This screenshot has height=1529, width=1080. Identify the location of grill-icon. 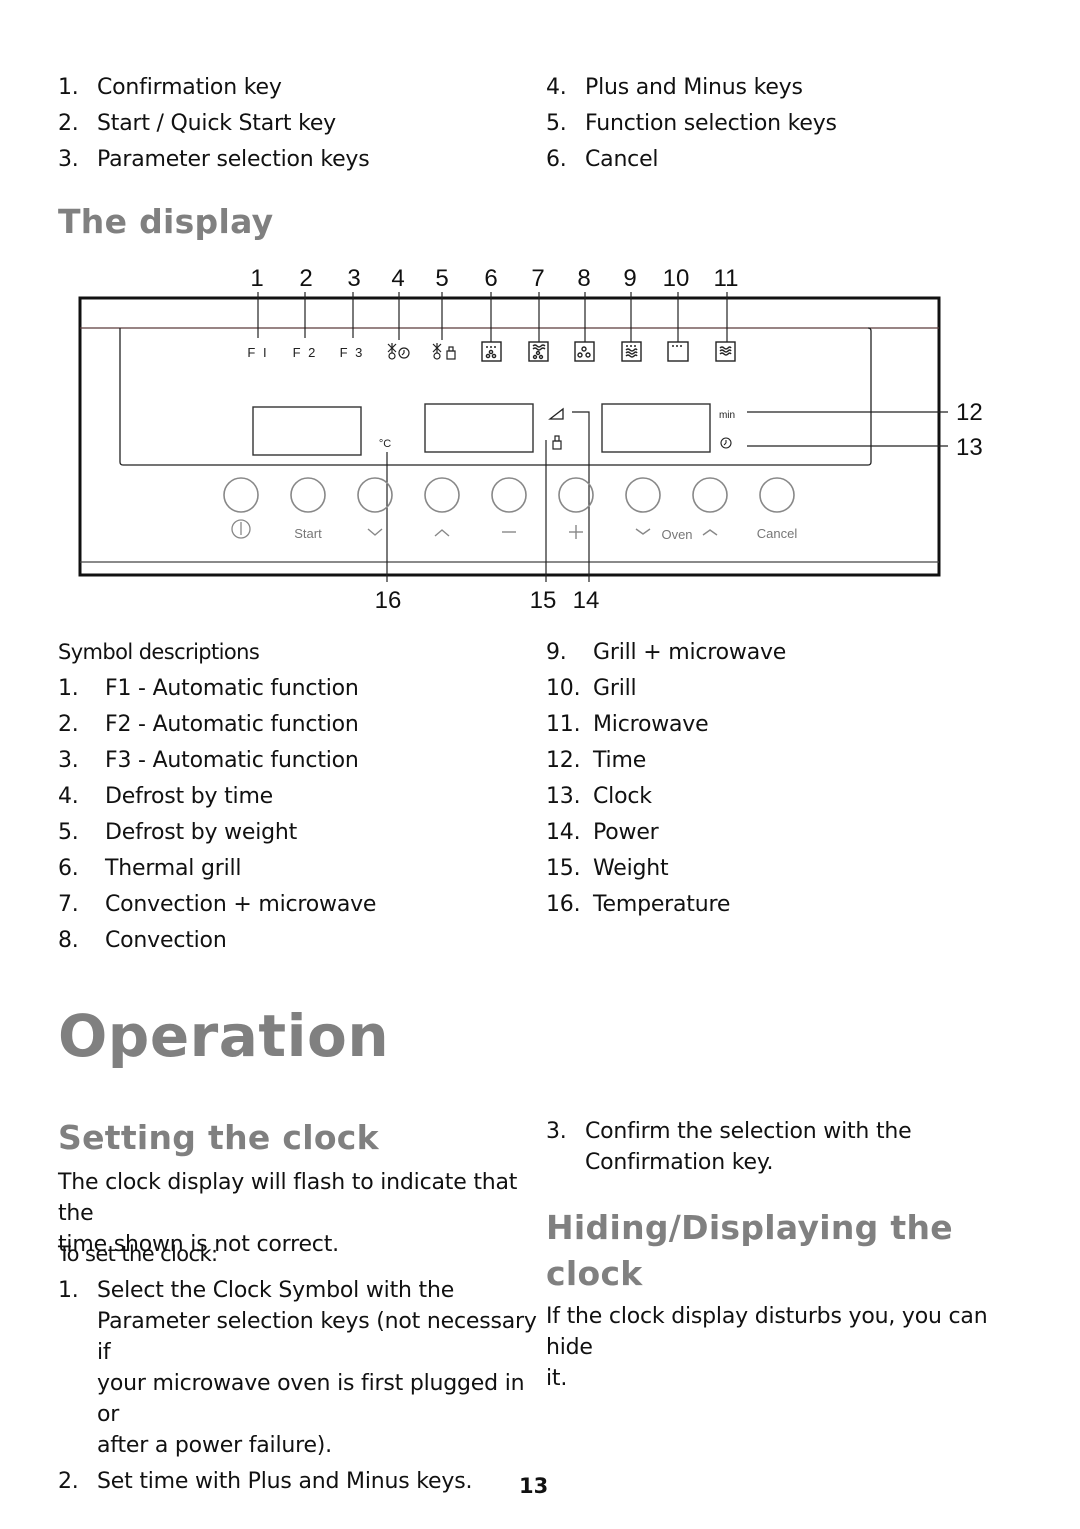
(678, 351).